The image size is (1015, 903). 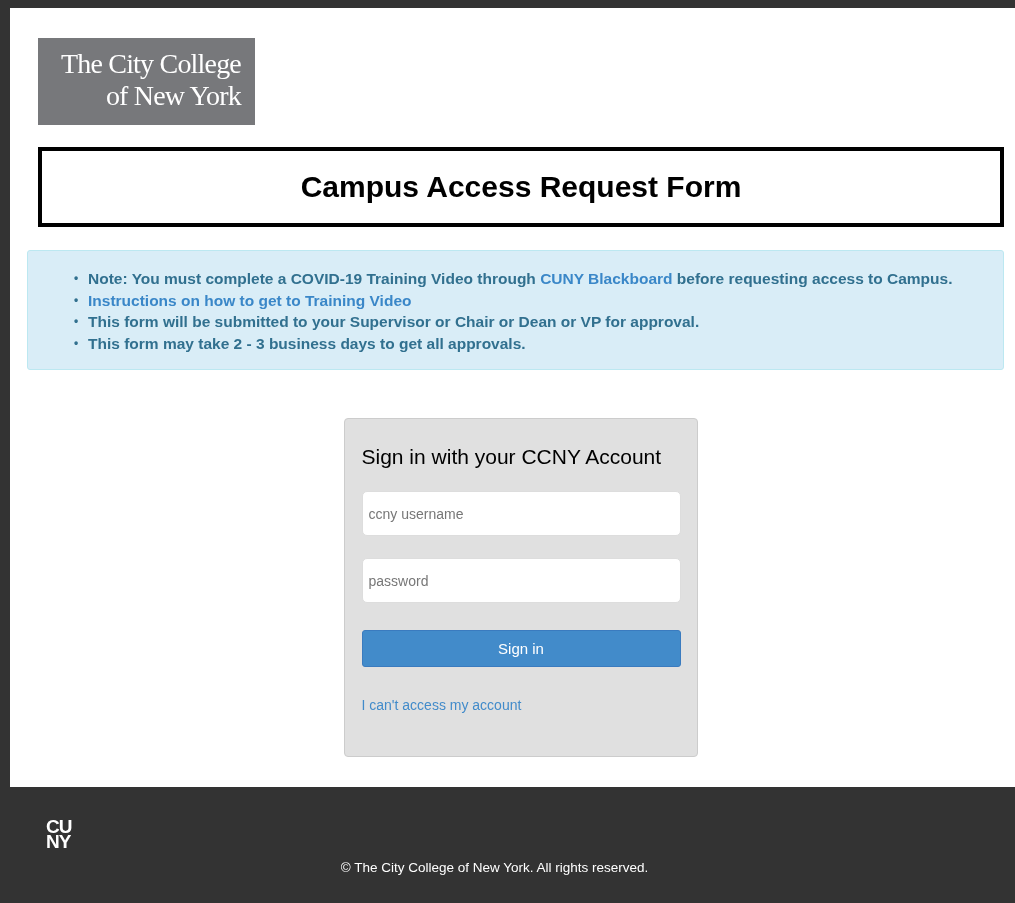 What do you see at coordinates (521, 513) in the screenshot?
I see `input-field: ccny username` at bounding box center [521, 513].